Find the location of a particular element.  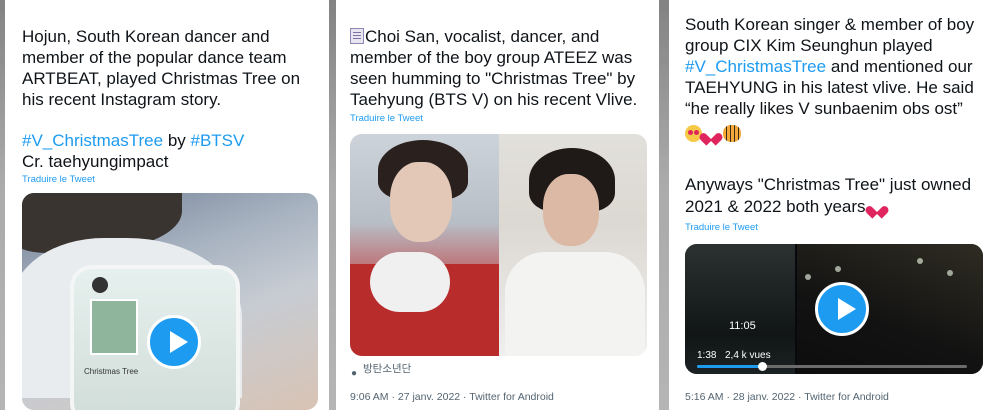

tweet-text-line: seen humming to "Christmas Tree" by is located at coordinates (493, 78).